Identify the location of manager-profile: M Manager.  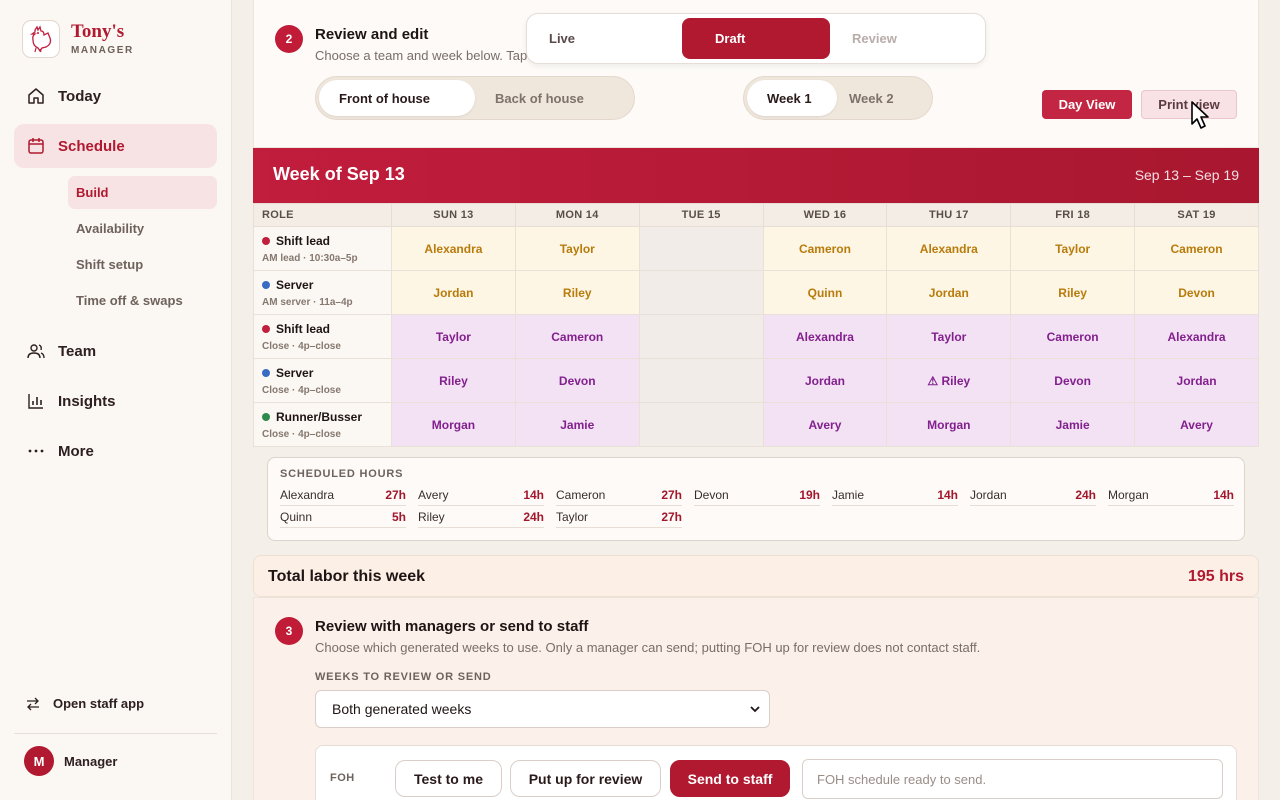
(70, 761).